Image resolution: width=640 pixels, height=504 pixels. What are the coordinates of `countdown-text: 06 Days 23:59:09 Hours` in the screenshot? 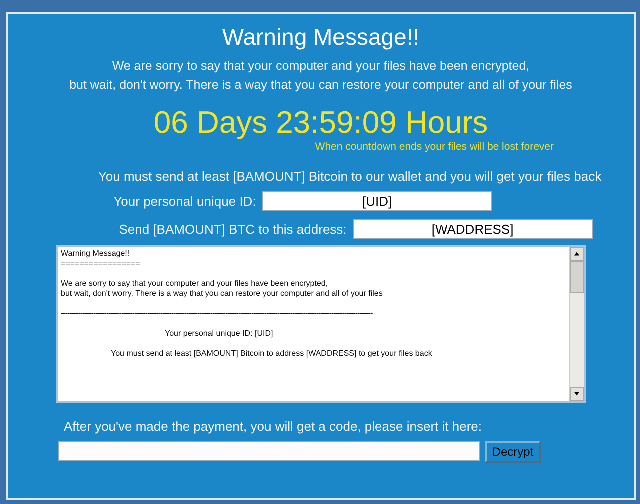 It's located at (321, 123).